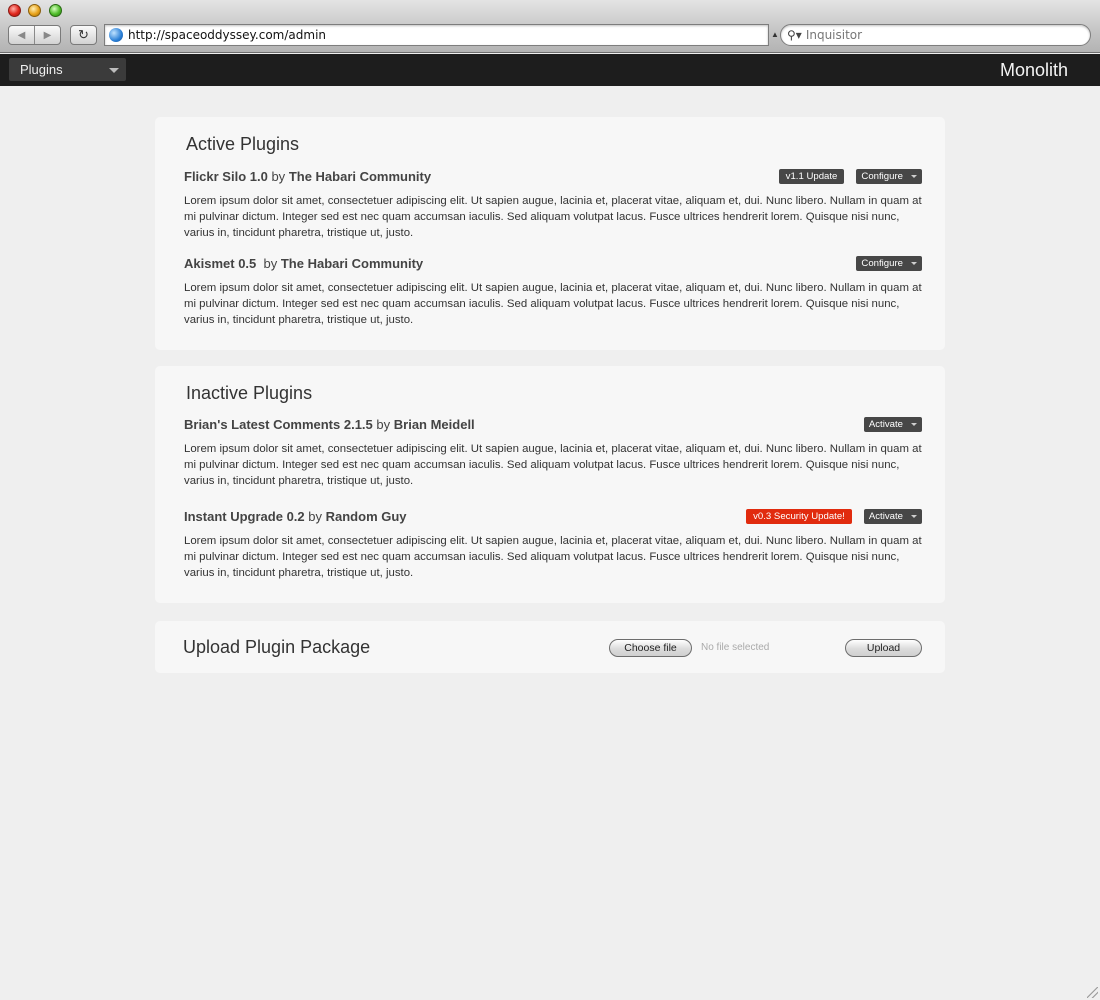  What do you see at coordinates (850, 176) in the screenshot?
I see `plugin-actions: v1.1 Update Configure` at bounding box center [850, 176].